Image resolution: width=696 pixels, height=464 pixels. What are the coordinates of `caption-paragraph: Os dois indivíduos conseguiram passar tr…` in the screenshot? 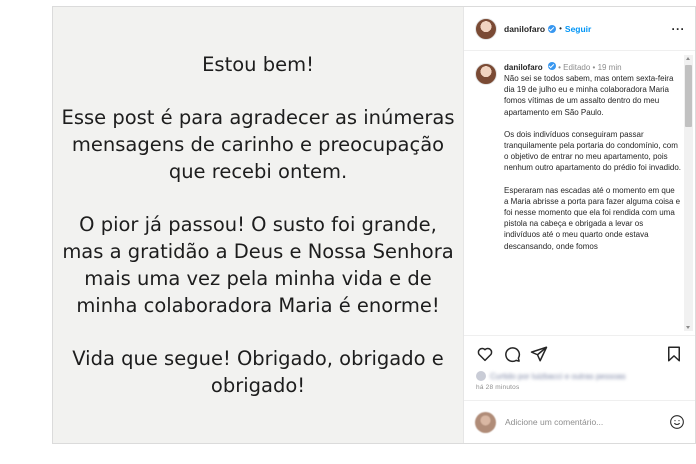 It's located at (593, 151).